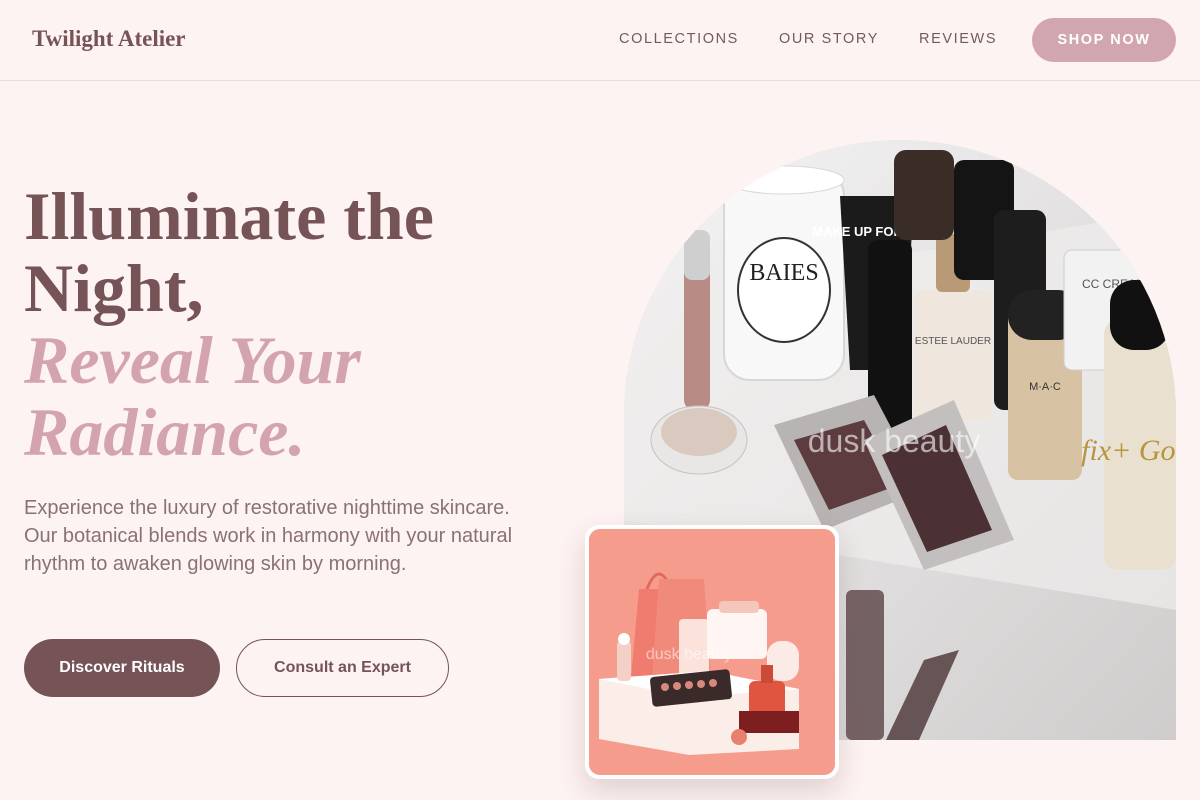  I want to click on candle-label: BAIES, so click(783, 273).